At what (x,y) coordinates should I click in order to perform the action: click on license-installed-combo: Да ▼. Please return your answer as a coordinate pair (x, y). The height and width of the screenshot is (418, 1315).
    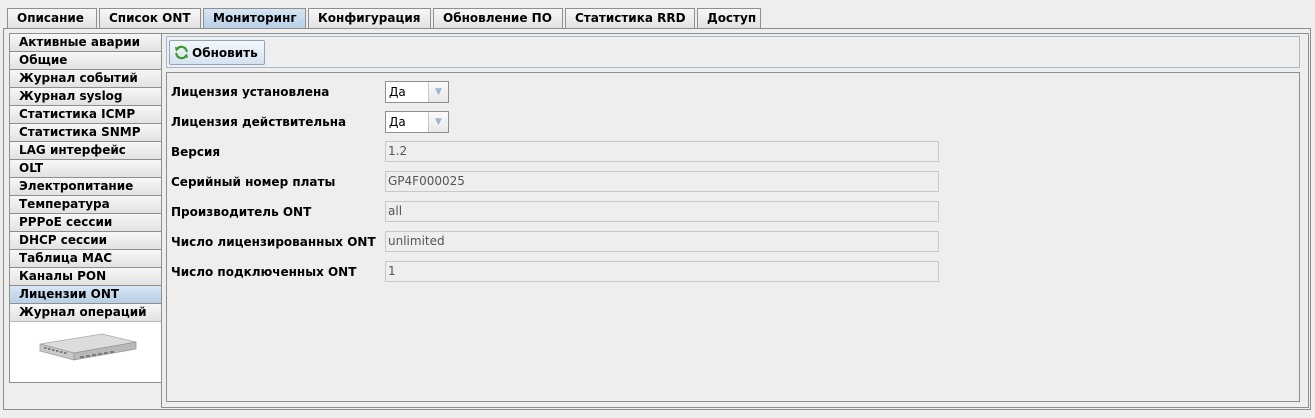
    Looking at the image, I should click on (417, 92).